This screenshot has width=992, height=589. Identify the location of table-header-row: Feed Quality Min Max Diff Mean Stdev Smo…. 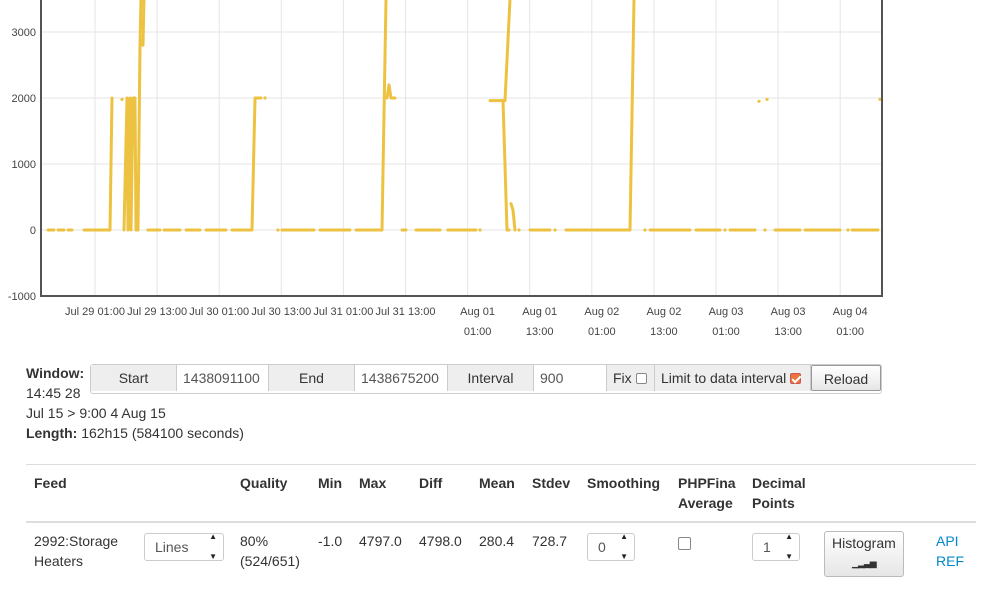
(501, 493).